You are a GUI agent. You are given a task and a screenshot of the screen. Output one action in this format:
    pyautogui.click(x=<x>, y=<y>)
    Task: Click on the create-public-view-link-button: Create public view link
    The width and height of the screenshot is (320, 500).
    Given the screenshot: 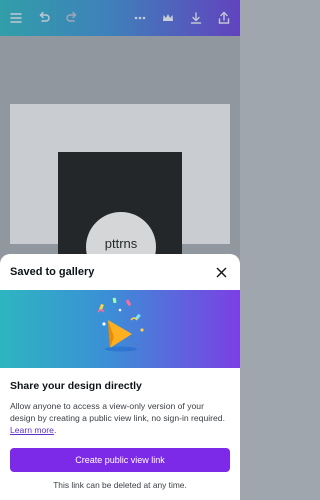 What is the action you would take?
    pyautogui.click(x=120, y=460)
    